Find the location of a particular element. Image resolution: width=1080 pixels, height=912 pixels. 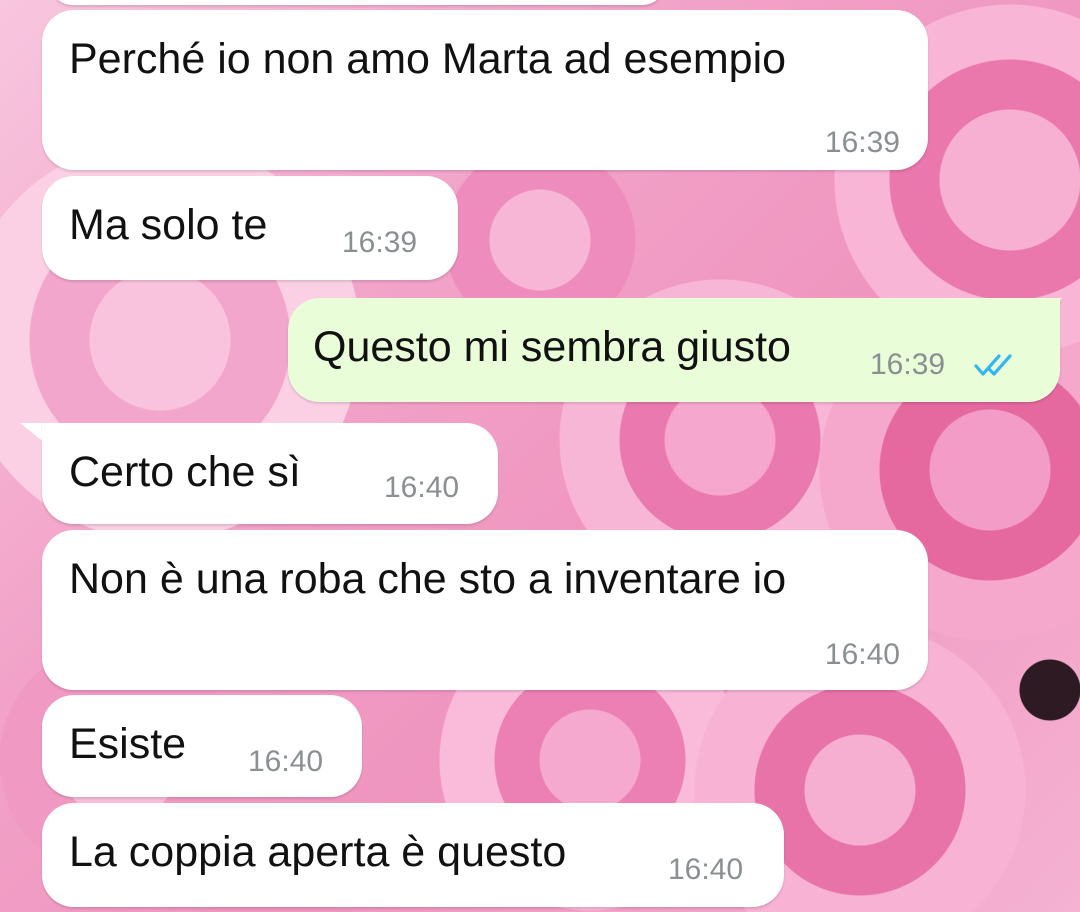

message-text: Ma solo te is located at coordinates (168, 225).